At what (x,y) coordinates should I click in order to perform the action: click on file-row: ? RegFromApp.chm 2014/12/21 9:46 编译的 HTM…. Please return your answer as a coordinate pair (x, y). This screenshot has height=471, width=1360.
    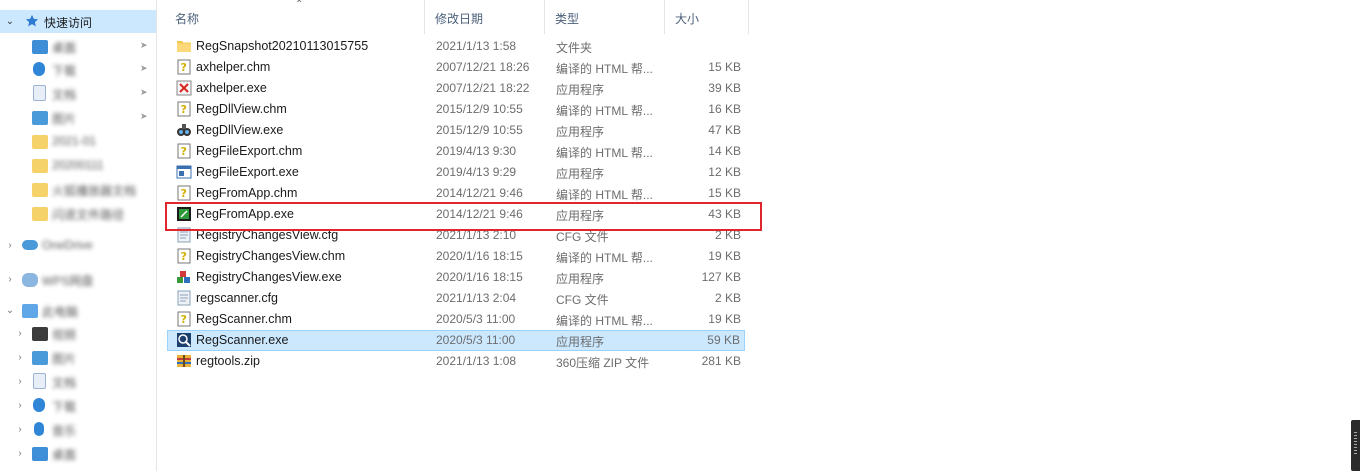
    Looking at the image, I should click on (456, 193).